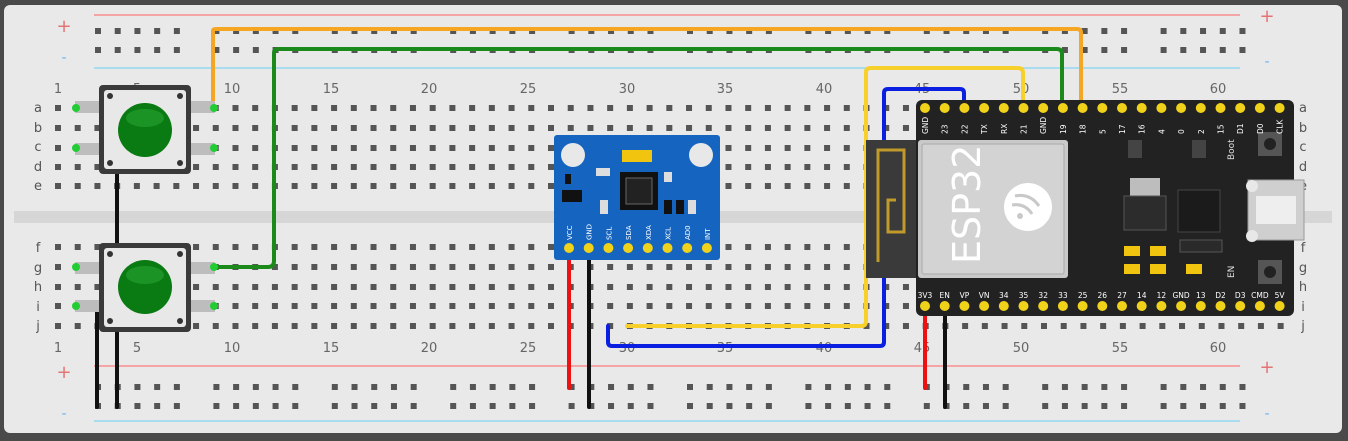 Image resolution: width=1348 pixels, height=441 pixels. Describe the element at coordinates (528, 89) in the screenshot. I see `col-label-top: 25` at that location.